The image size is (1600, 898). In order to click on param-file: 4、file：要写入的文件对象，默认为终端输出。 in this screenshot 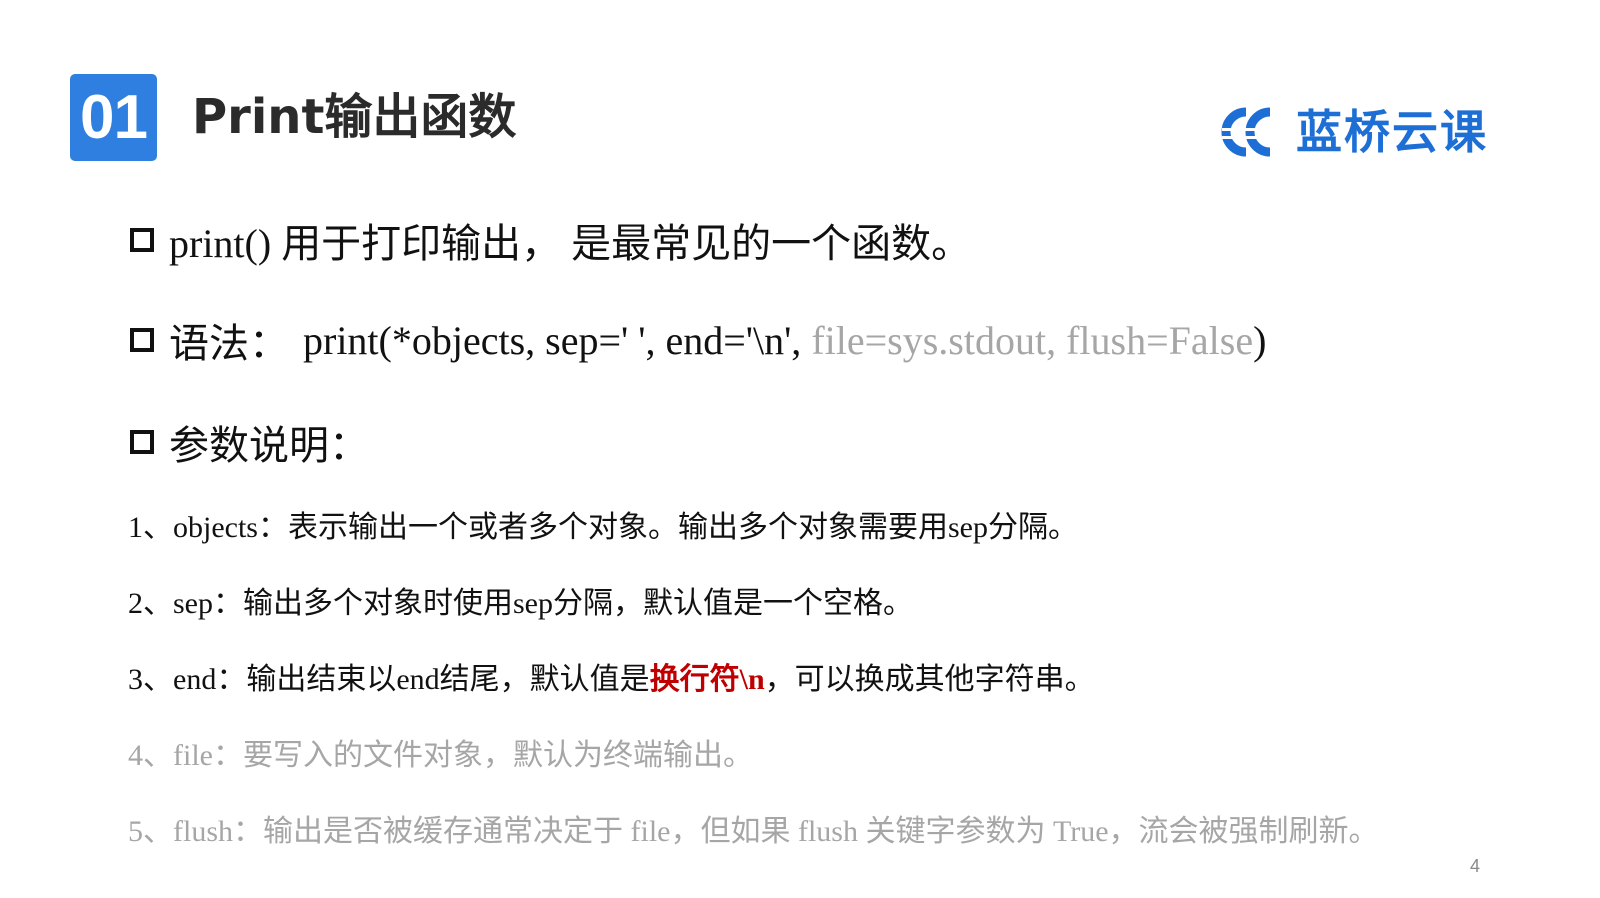, I will do `click(440, 755)`.